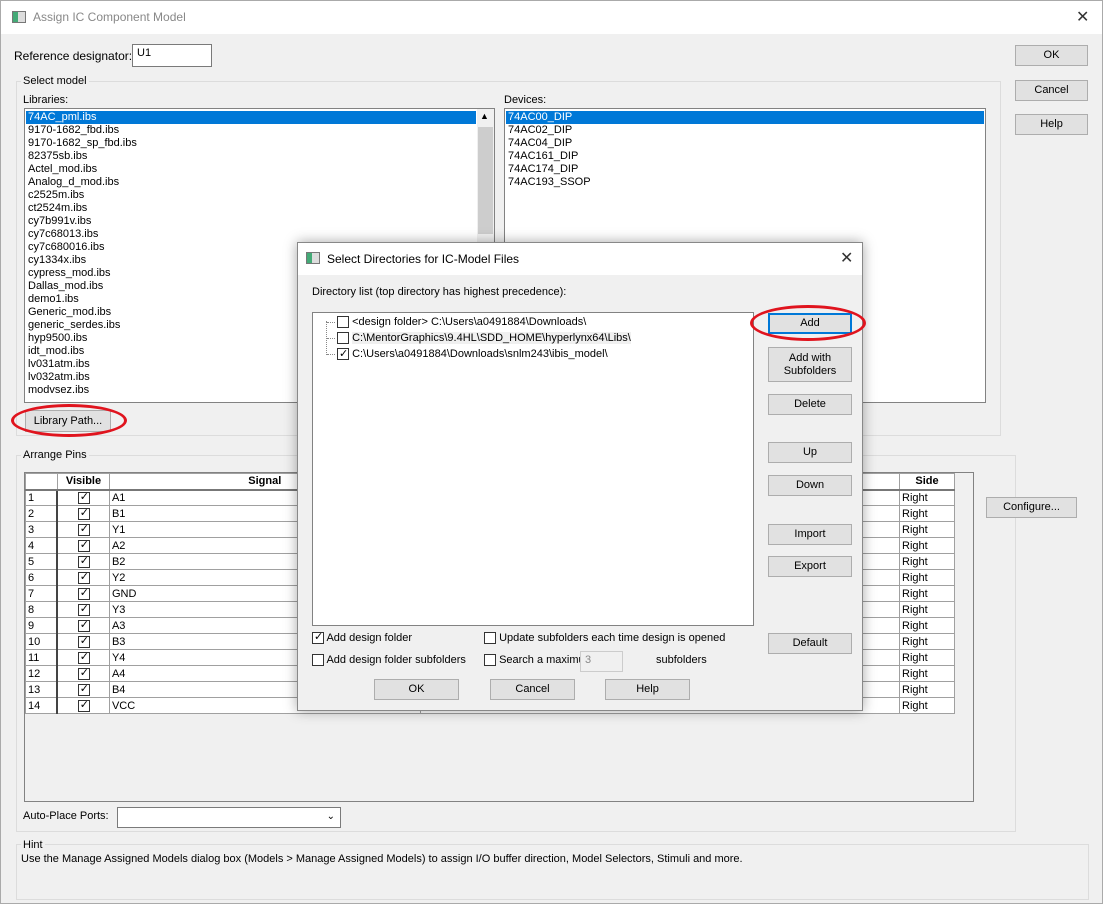  I want to click on search-max-checkbox, so click(490, 660).